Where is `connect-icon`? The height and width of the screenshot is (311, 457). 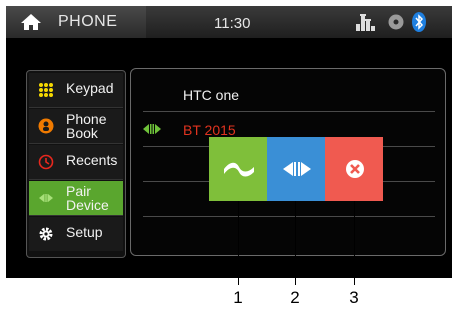 connect-icon is located at coordinates (239, 169).